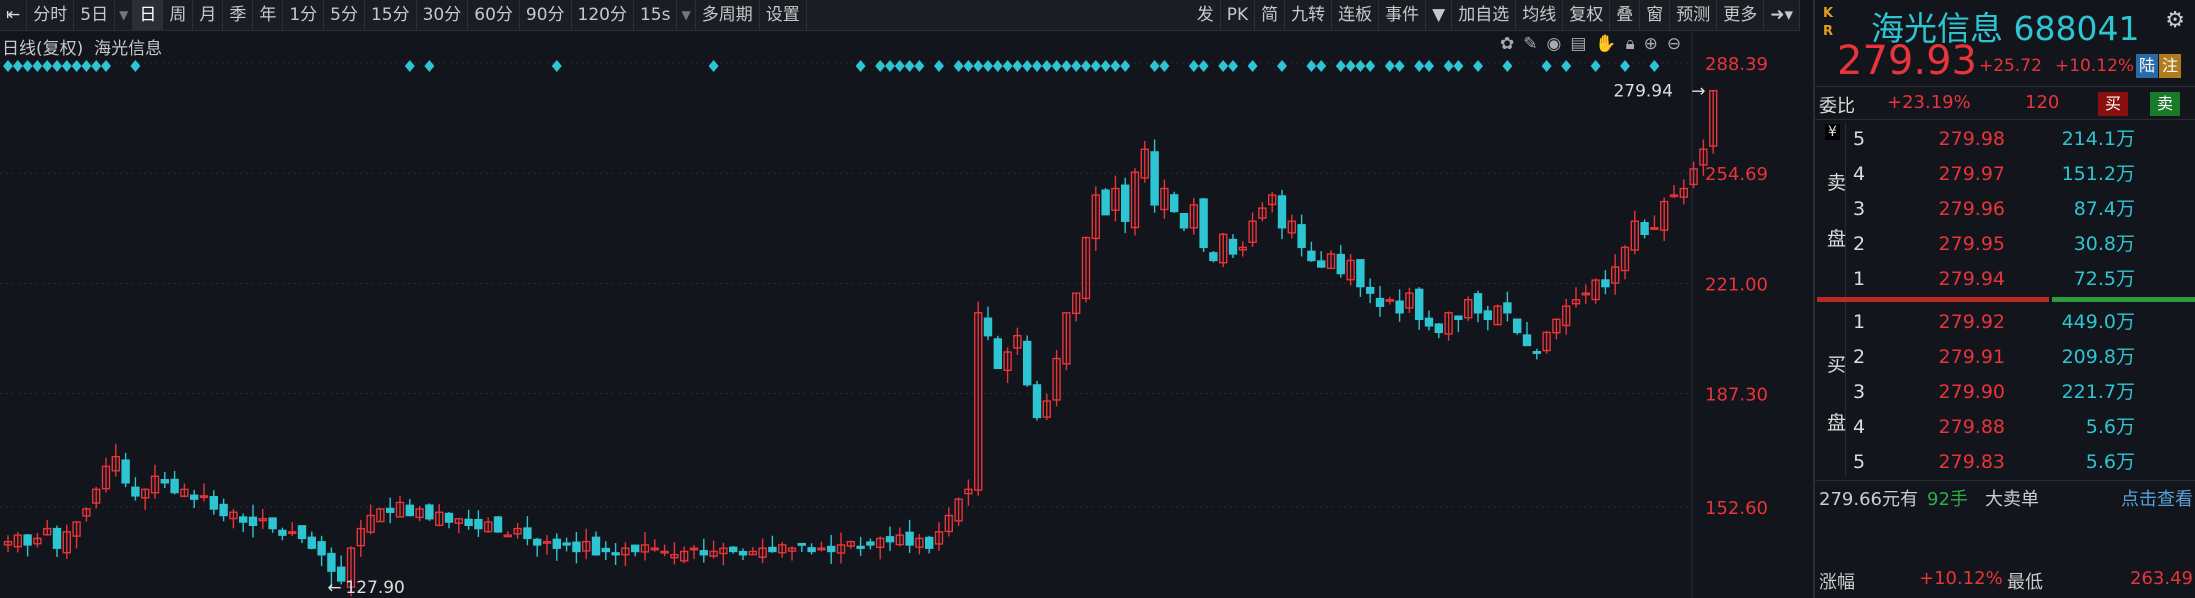 This screenshot has height=598, width=2195. I want to click on period-tab: 15分, so click(391, 15).